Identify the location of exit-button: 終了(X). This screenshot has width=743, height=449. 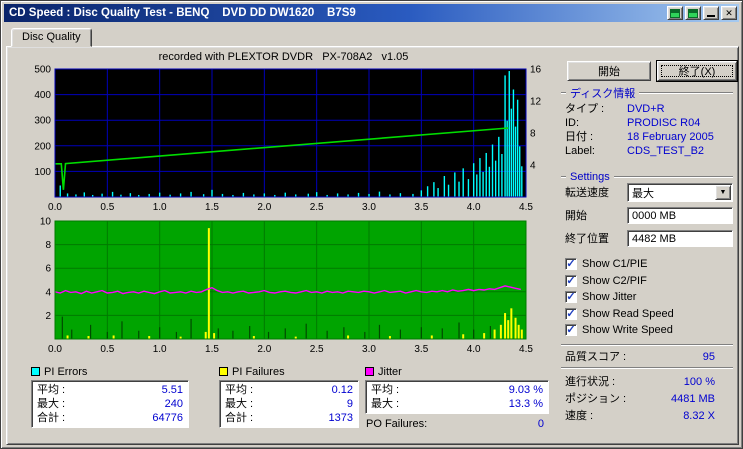
(697, 71).